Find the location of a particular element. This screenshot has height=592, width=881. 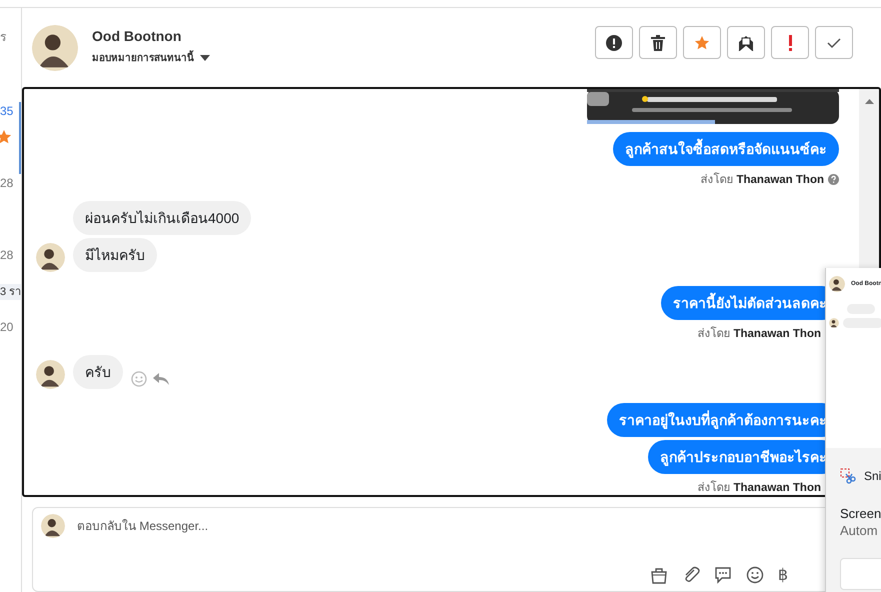

app-name: Sni is located at coordinates (872, 476).